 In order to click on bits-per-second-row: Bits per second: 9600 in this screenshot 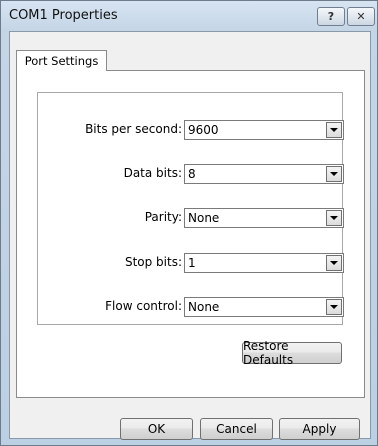, I will do `click(191, 130)`.